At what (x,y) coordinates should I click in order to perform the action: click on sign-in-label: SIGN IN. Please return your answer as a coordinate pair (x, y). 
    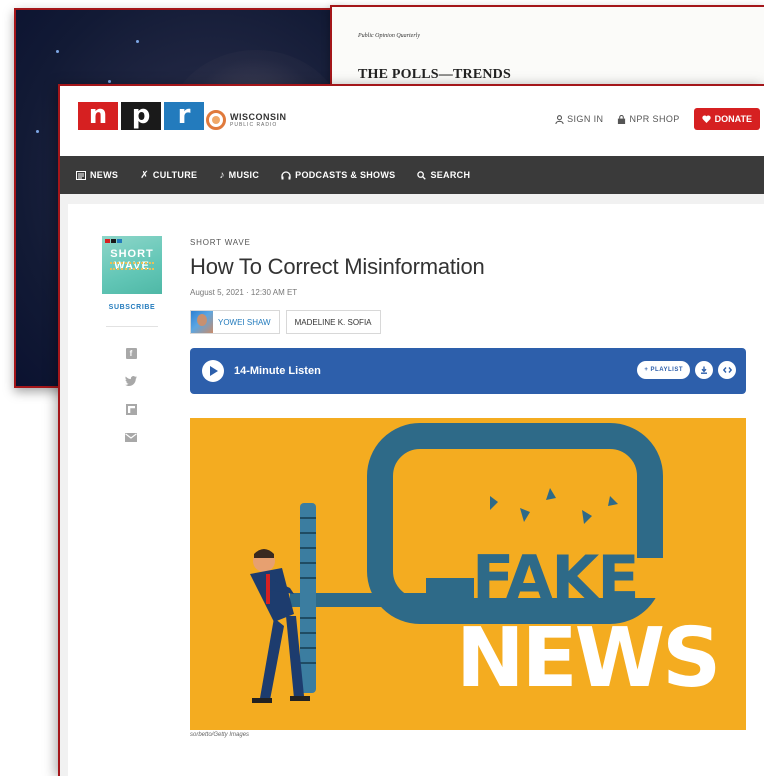
    Looking at the image, I should click on (585, 119).